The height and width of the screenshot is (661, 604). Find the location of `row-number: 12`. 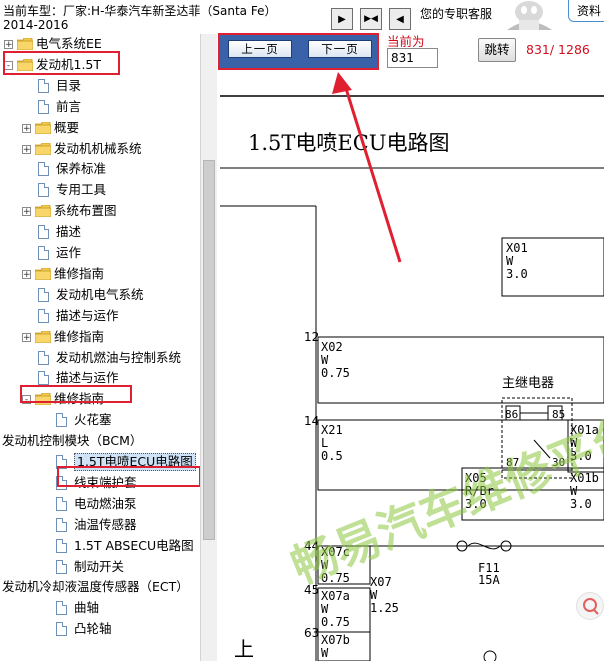

row-number: 12 is located at coordinates (311, 337).